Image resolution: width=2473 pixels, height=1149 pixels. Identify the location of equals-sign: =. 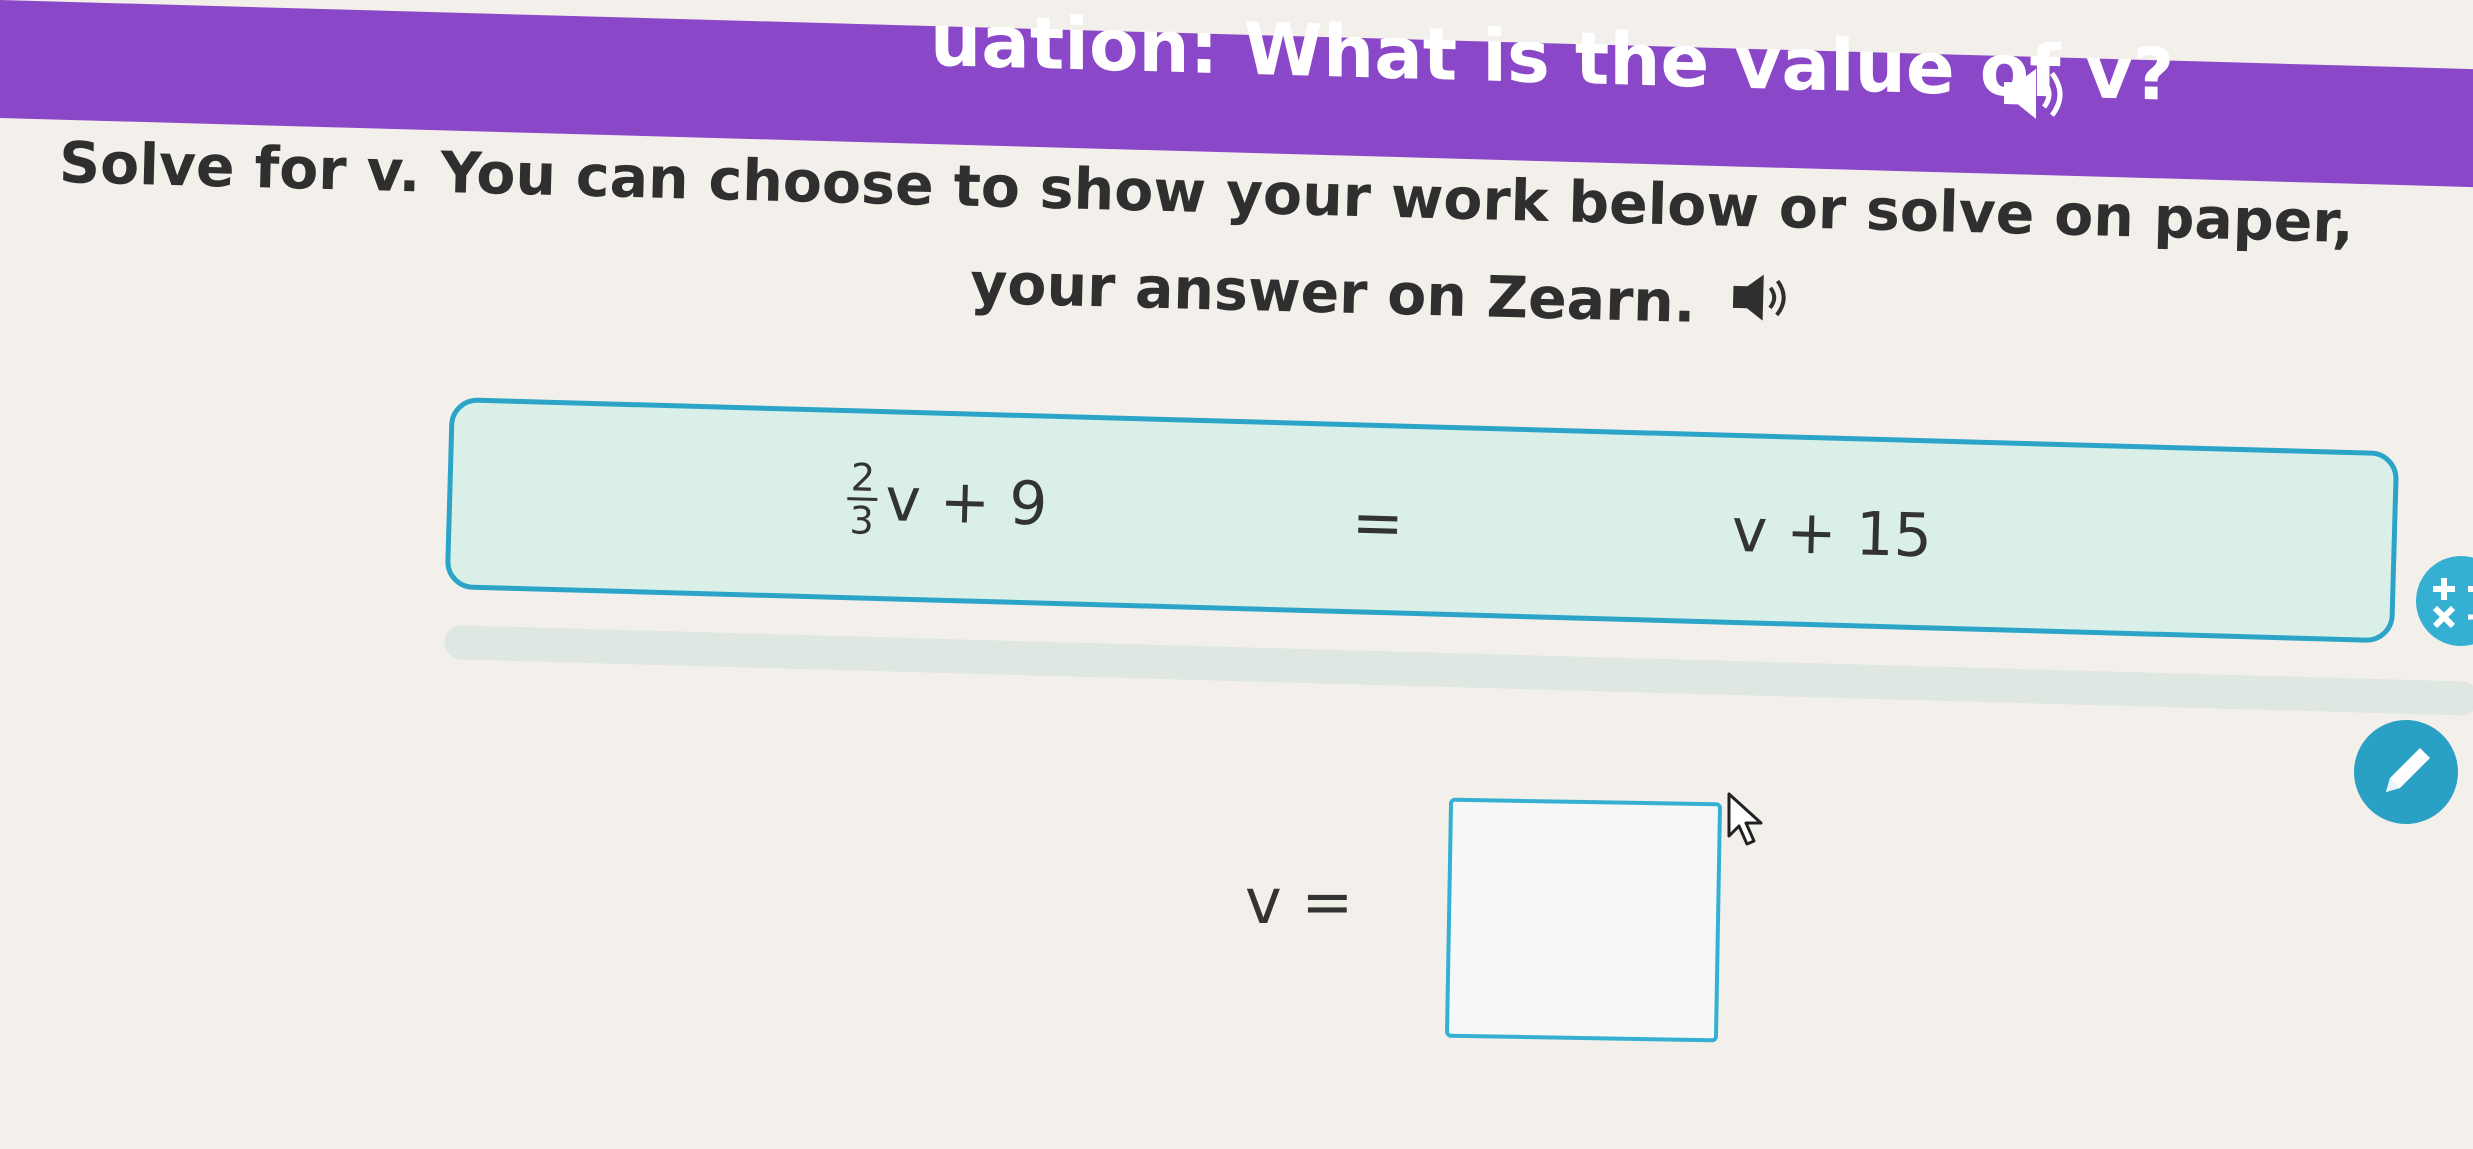
(1377, 522).